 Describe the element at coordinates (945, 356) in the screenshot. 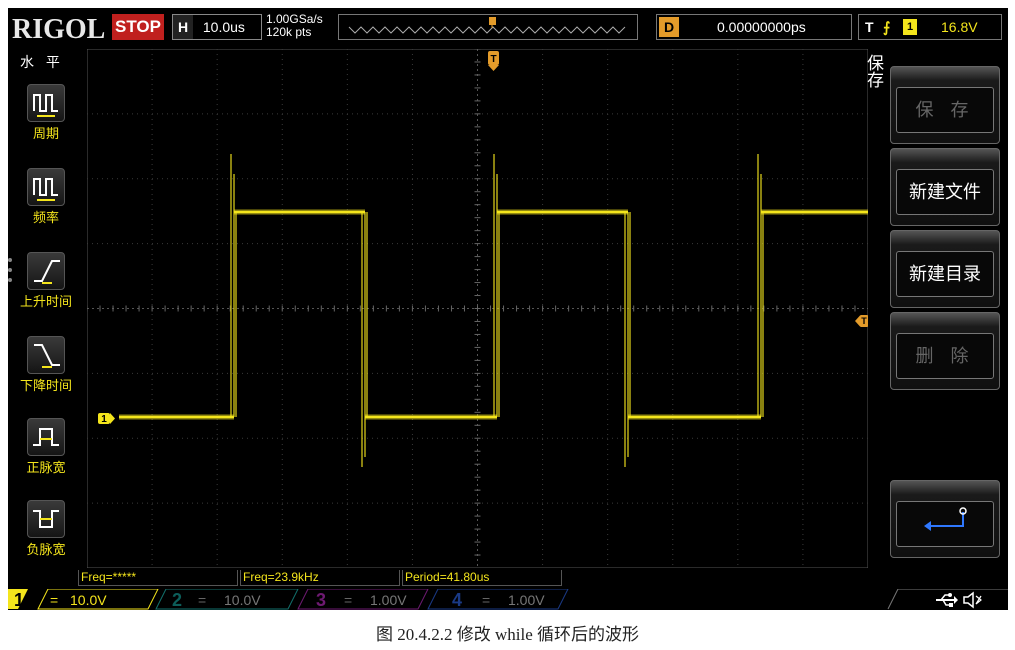

I see `delete-button-label: 删 除` at that location.